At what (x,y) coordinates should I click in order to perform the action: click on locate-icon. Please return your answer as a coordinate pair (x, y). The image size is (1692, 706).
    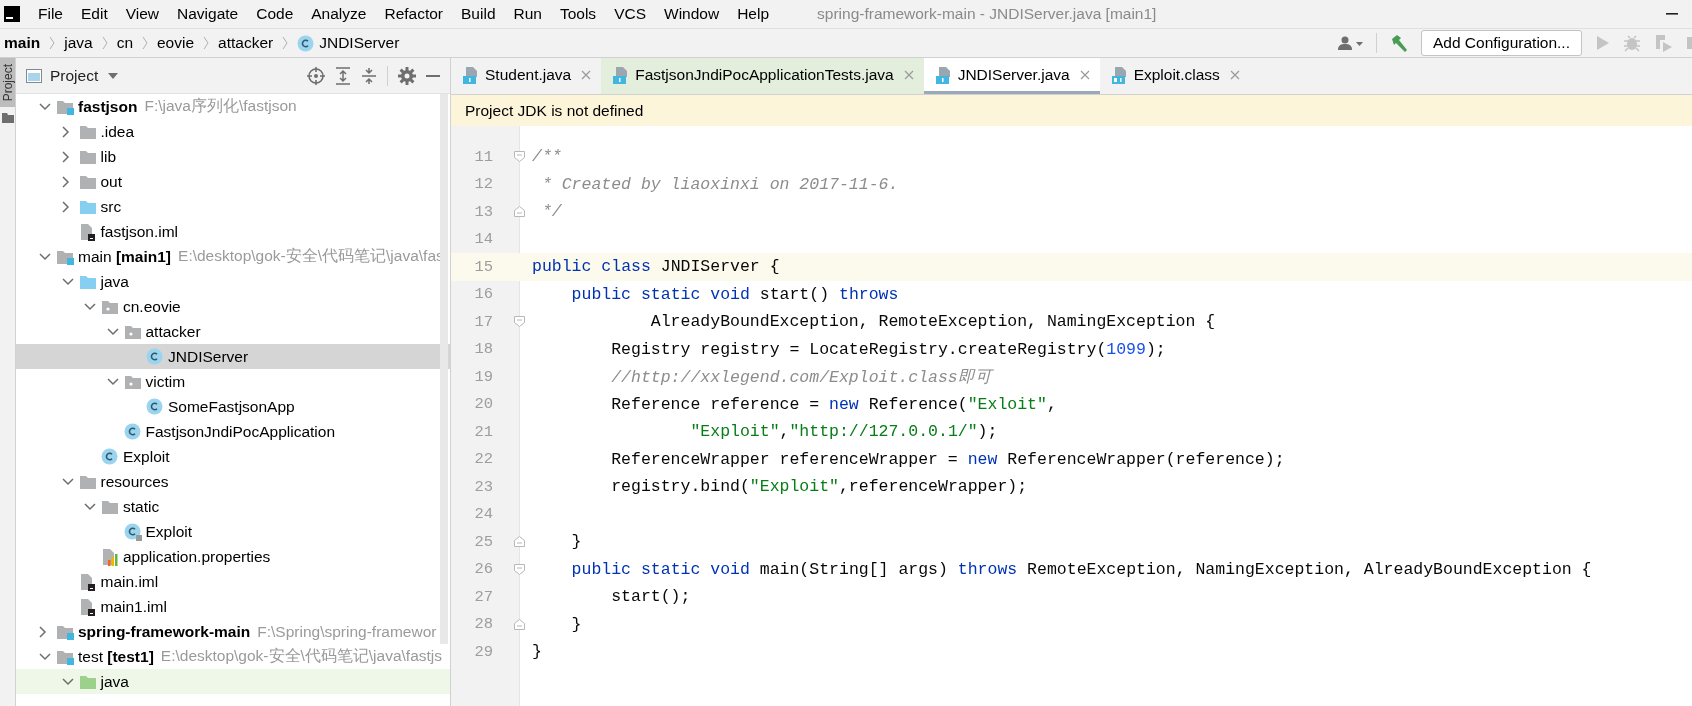
    Looking at the image, I should click on (316, 75).